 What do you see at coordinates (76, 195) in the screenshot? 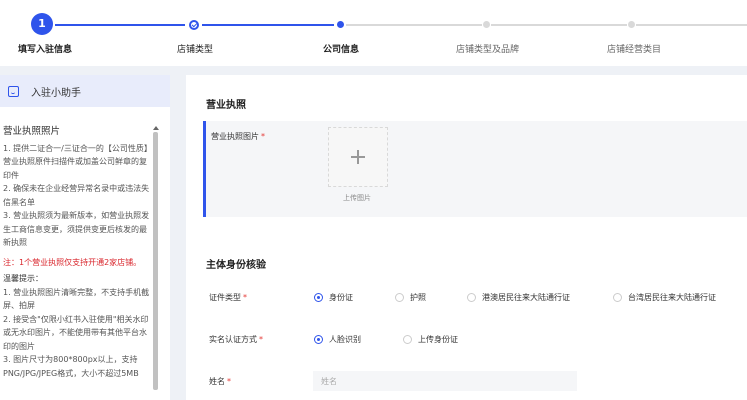
I see `assistant-item: 2. 确保未在企业经营异常名录中或违法失信黑名单` at bounding box center [76, 195].